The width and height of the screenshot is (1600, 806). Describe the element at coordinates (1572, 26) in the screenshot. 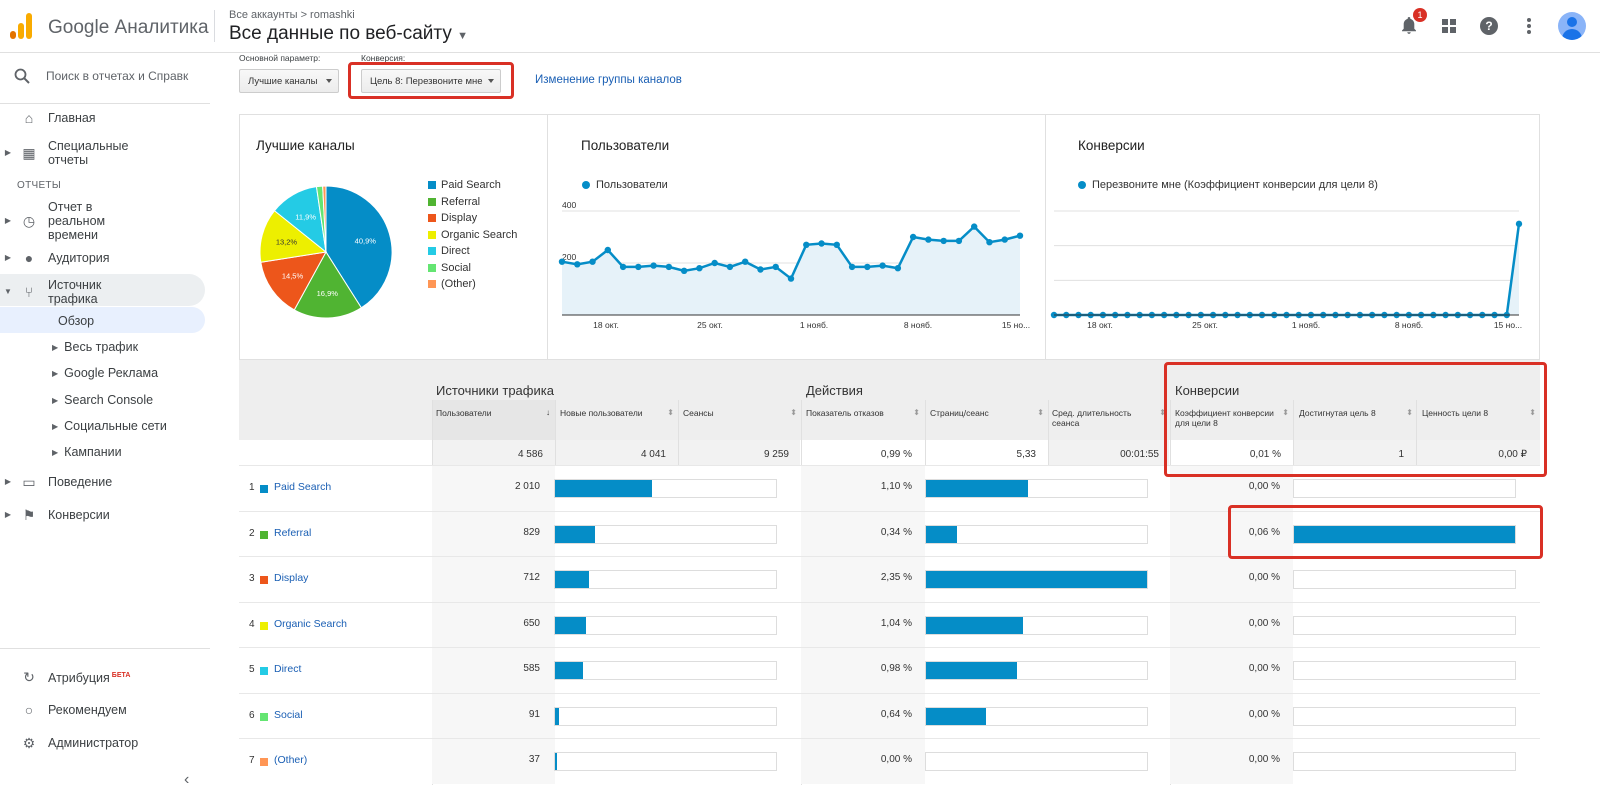

I see `user-avatar` at that location.